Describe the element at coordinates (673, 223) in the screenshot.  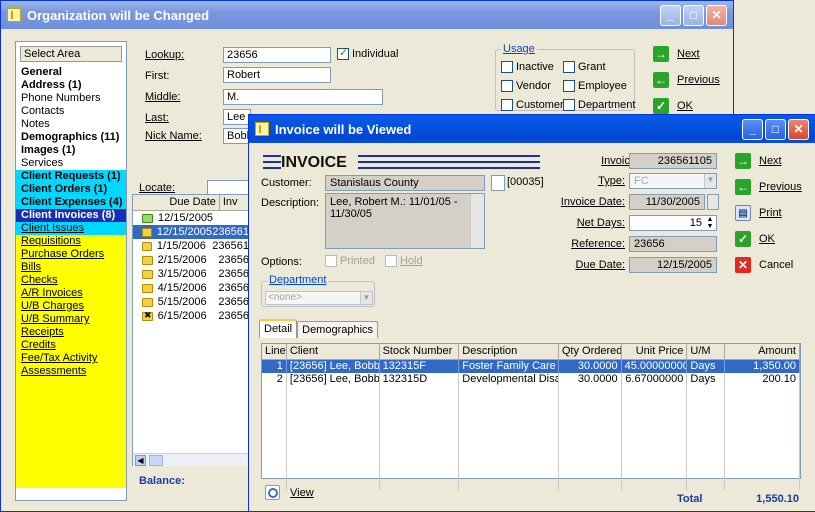
I see `net-days-stepper: 15 ▲ ▼` at that location.